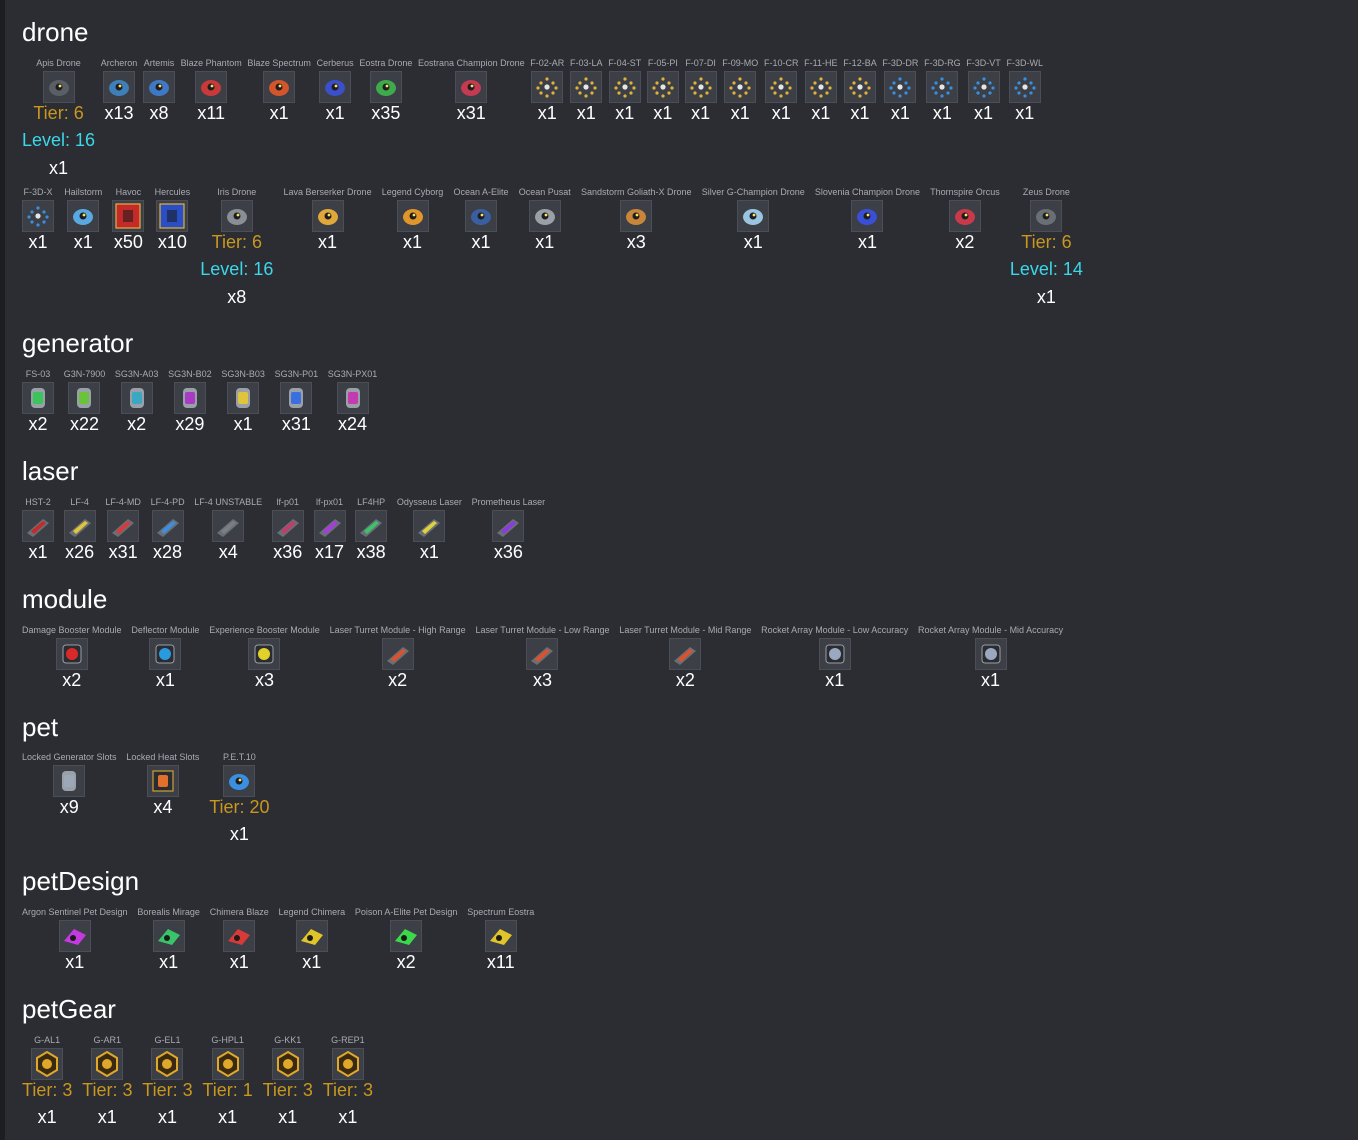  What do you see at coordinates (685, 654) in the screenshot?
I see `laser-turret-mid-range-icon` at bounding box center [685, 654].